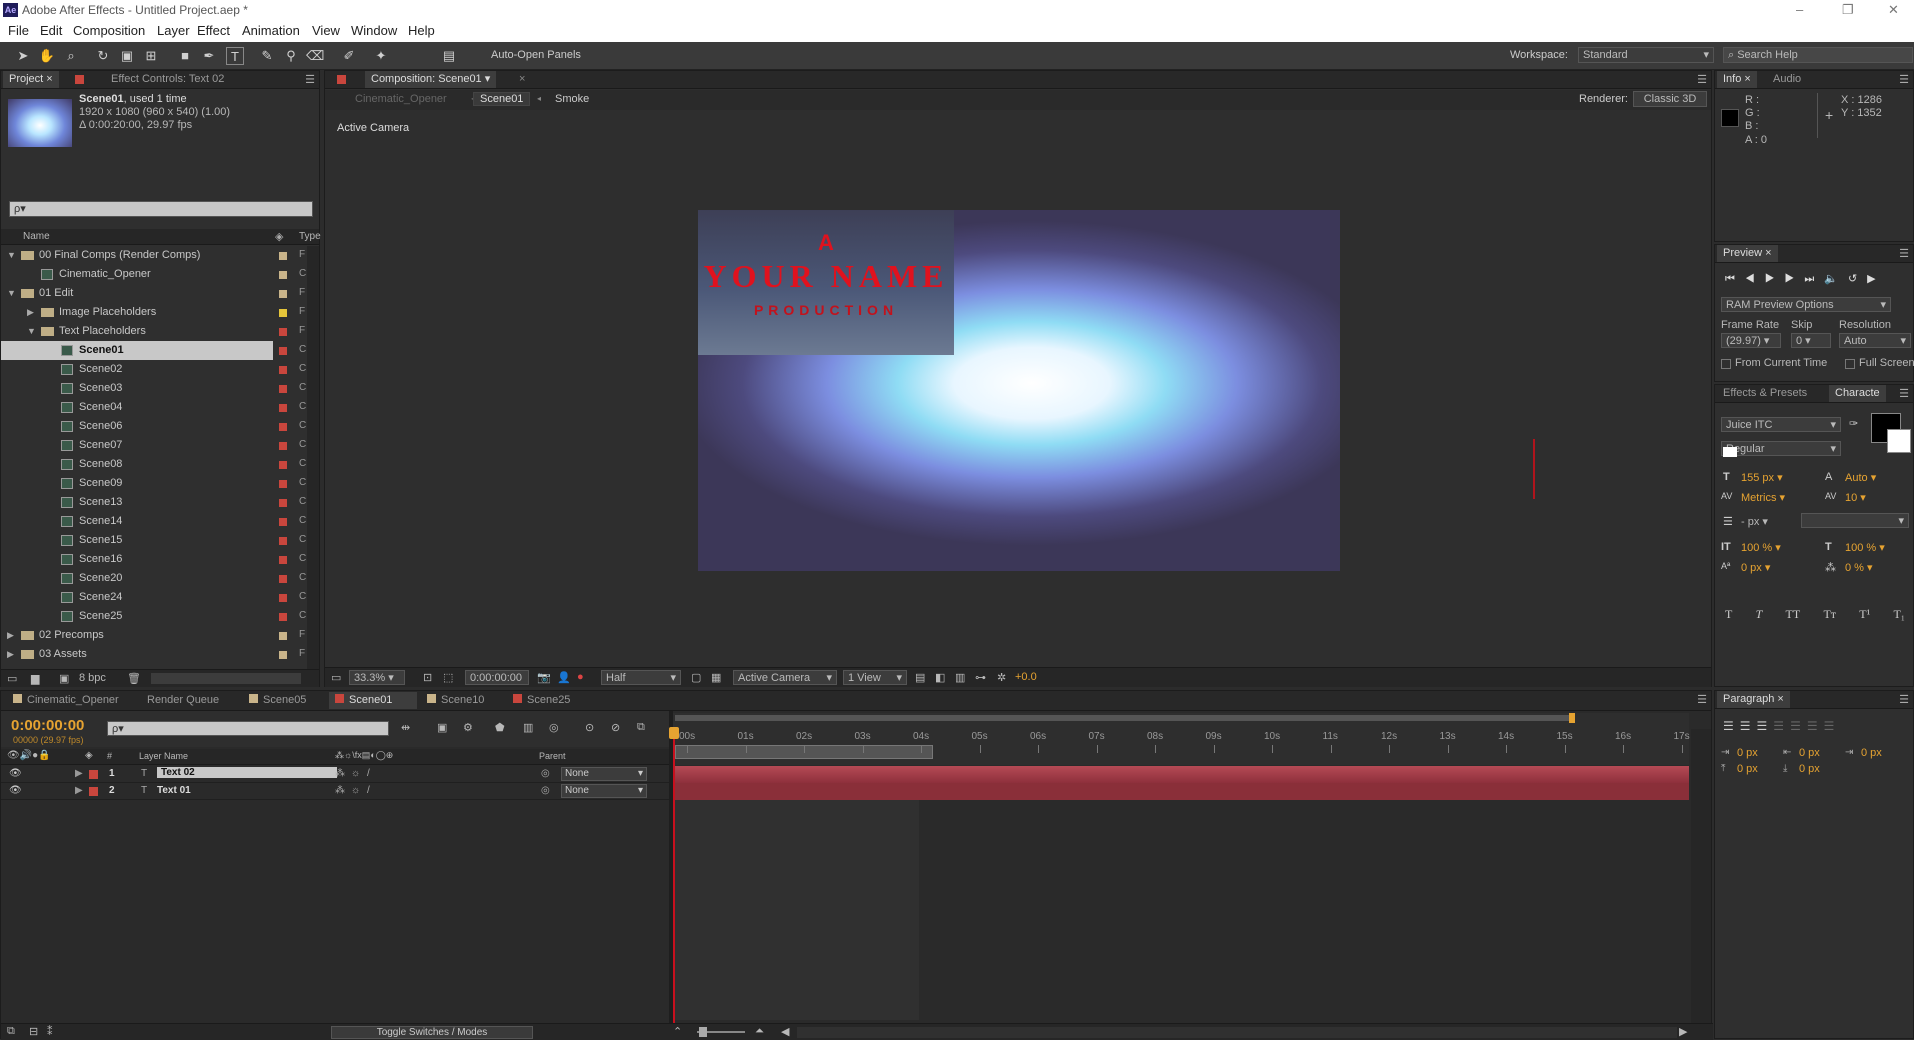 The width and height of the screenshot is (1914, 1040). I want to click on layer-row: 👁 ▶ 2 T Text 01 ⁂ ☼ / ◎ None ▾, so click(335, 791).